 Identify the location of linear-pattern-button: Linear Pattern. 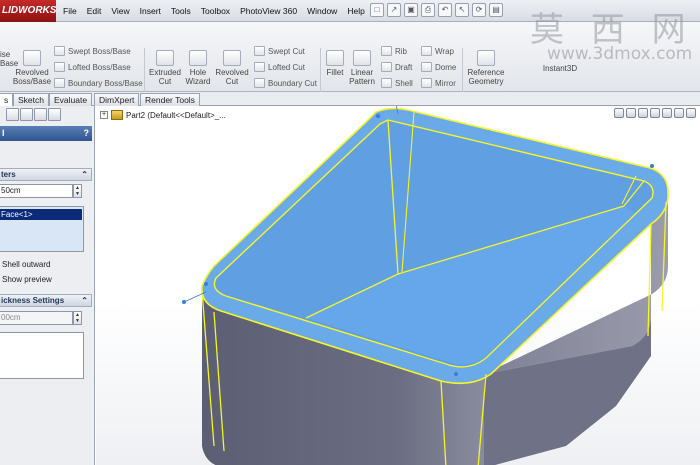
(362, 68).